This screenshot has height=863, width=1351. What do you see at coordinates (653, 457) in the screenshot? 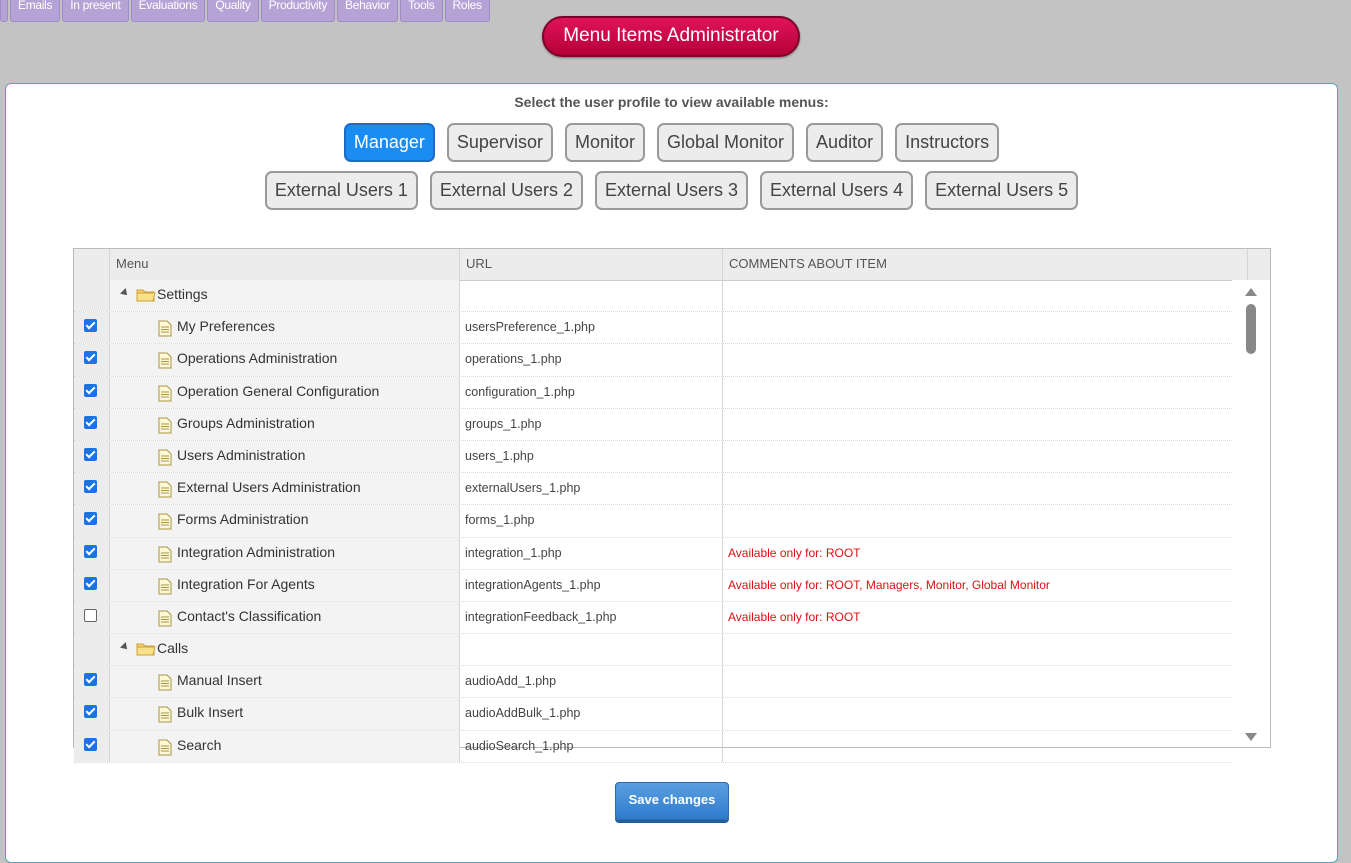
I see `table-row: Users Administration users_1.php` at bounding box center [653, 457].